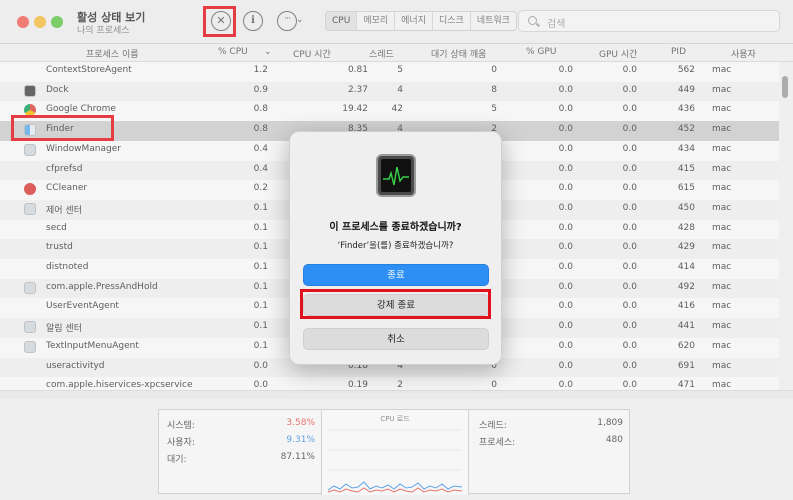 The width and height of the screenshot is (793, 500). What do you see at coordinates (396, 275) in the screenshot?
I see `quit-button: 종료` at bounding box center [396, 275].